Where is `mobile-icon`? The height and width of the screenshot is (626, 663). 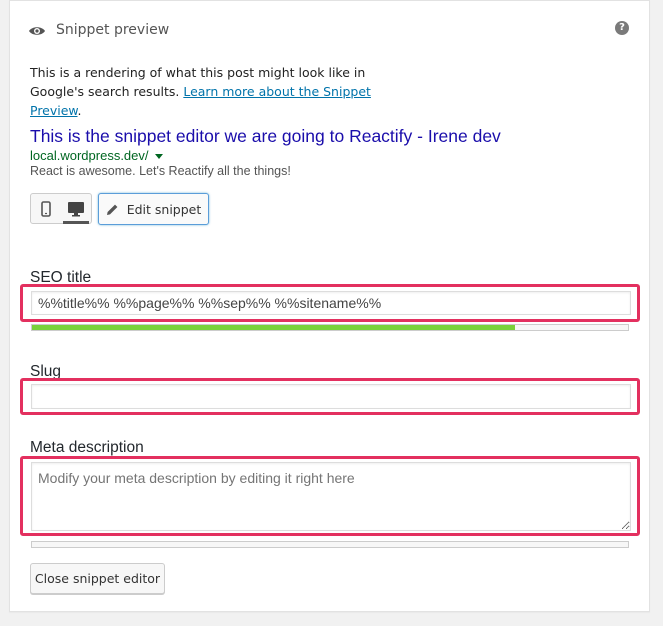 mobile-icon is located at coordinates (46, 208).